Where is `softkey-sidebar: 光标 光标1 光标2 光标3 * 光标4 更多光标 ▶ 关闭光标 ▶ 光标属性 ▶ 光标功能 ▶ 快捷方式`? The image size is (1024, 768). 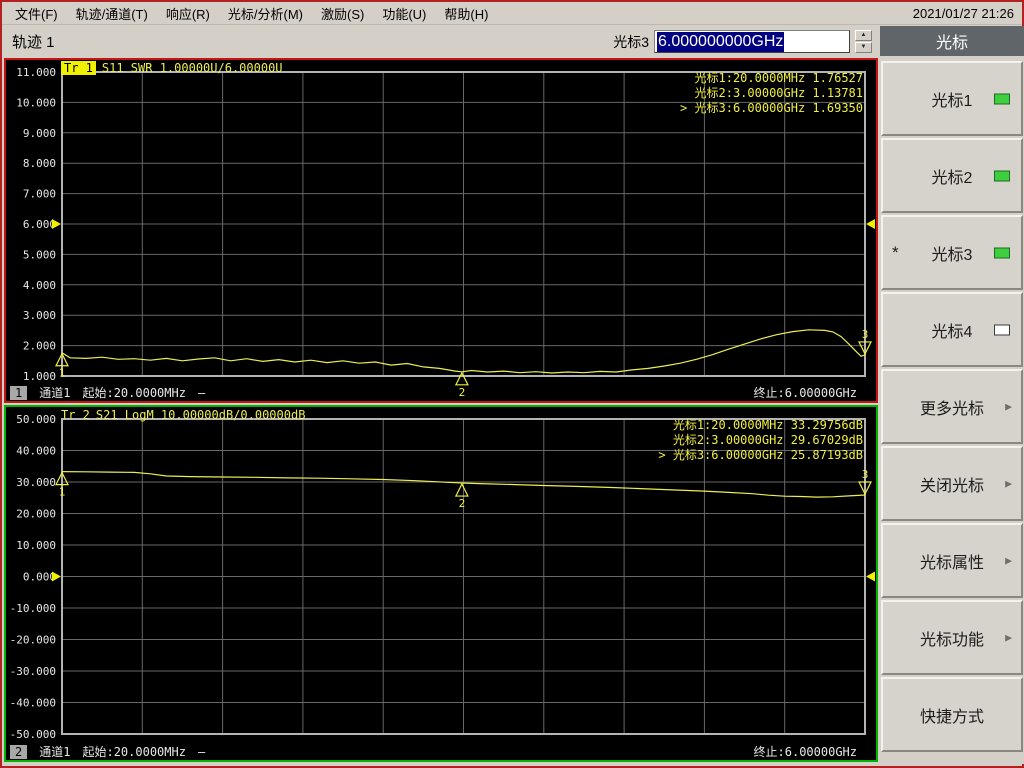
softkey-sidebar: 光标 光标1 光标2 光标3 * 光标4 更多光标 ▶ 关闭光标 ▶ 光标属性 ▶ 光标功能 ▶ 快捷方式 is located at coordinates (952, 395).